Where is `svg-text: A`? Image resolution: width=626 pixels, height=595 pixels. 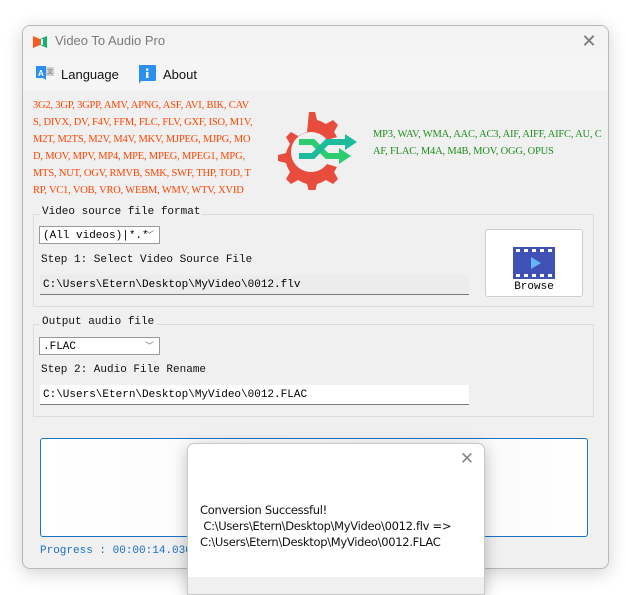
svg-text: A is located at coordinates (41, 73).